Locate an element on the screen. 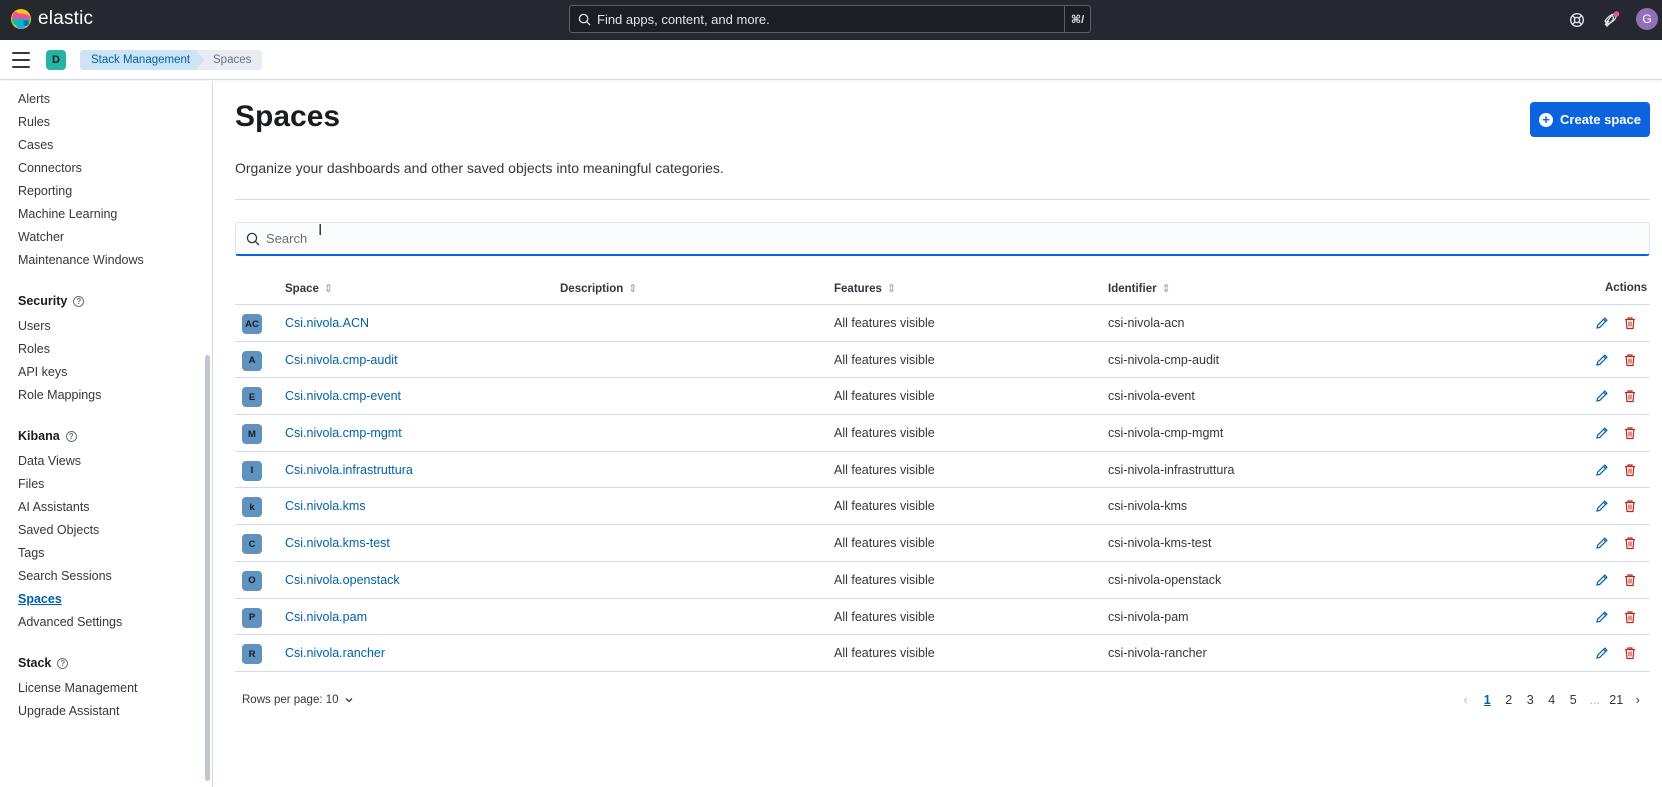 The image size is (1662, 787). next-page-icon: › is located at coordinates (1638, 700).